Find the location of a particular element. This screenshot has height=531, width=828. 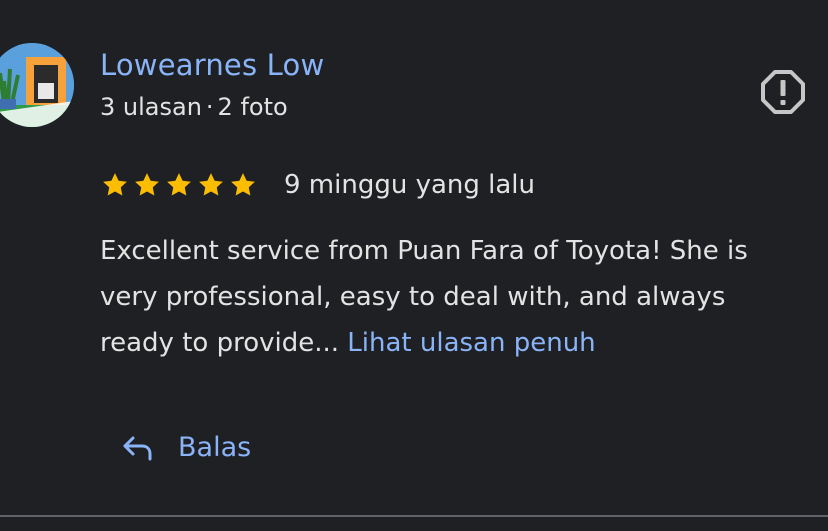

review-time: 9 minggu yang lalu is located at coordinates (410, 185).